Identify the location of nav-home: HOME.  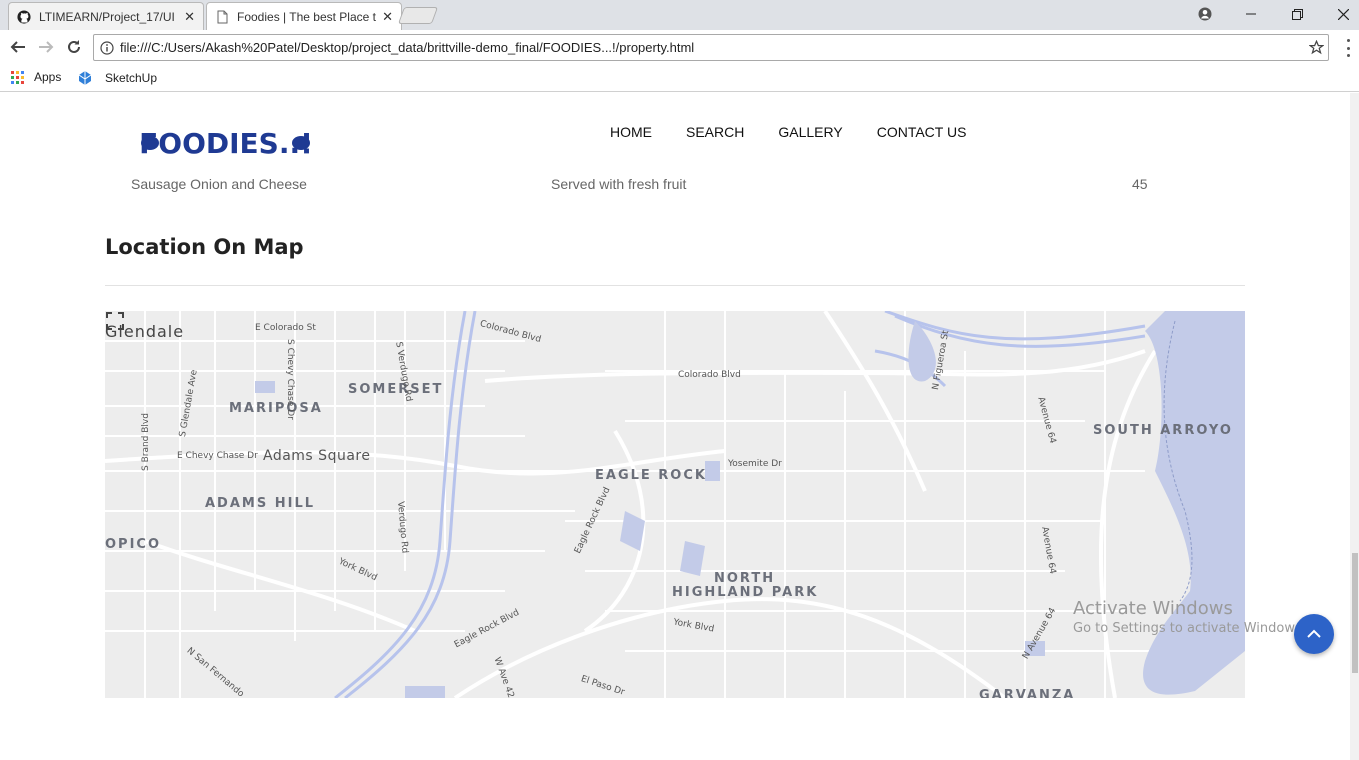
(631, 132).